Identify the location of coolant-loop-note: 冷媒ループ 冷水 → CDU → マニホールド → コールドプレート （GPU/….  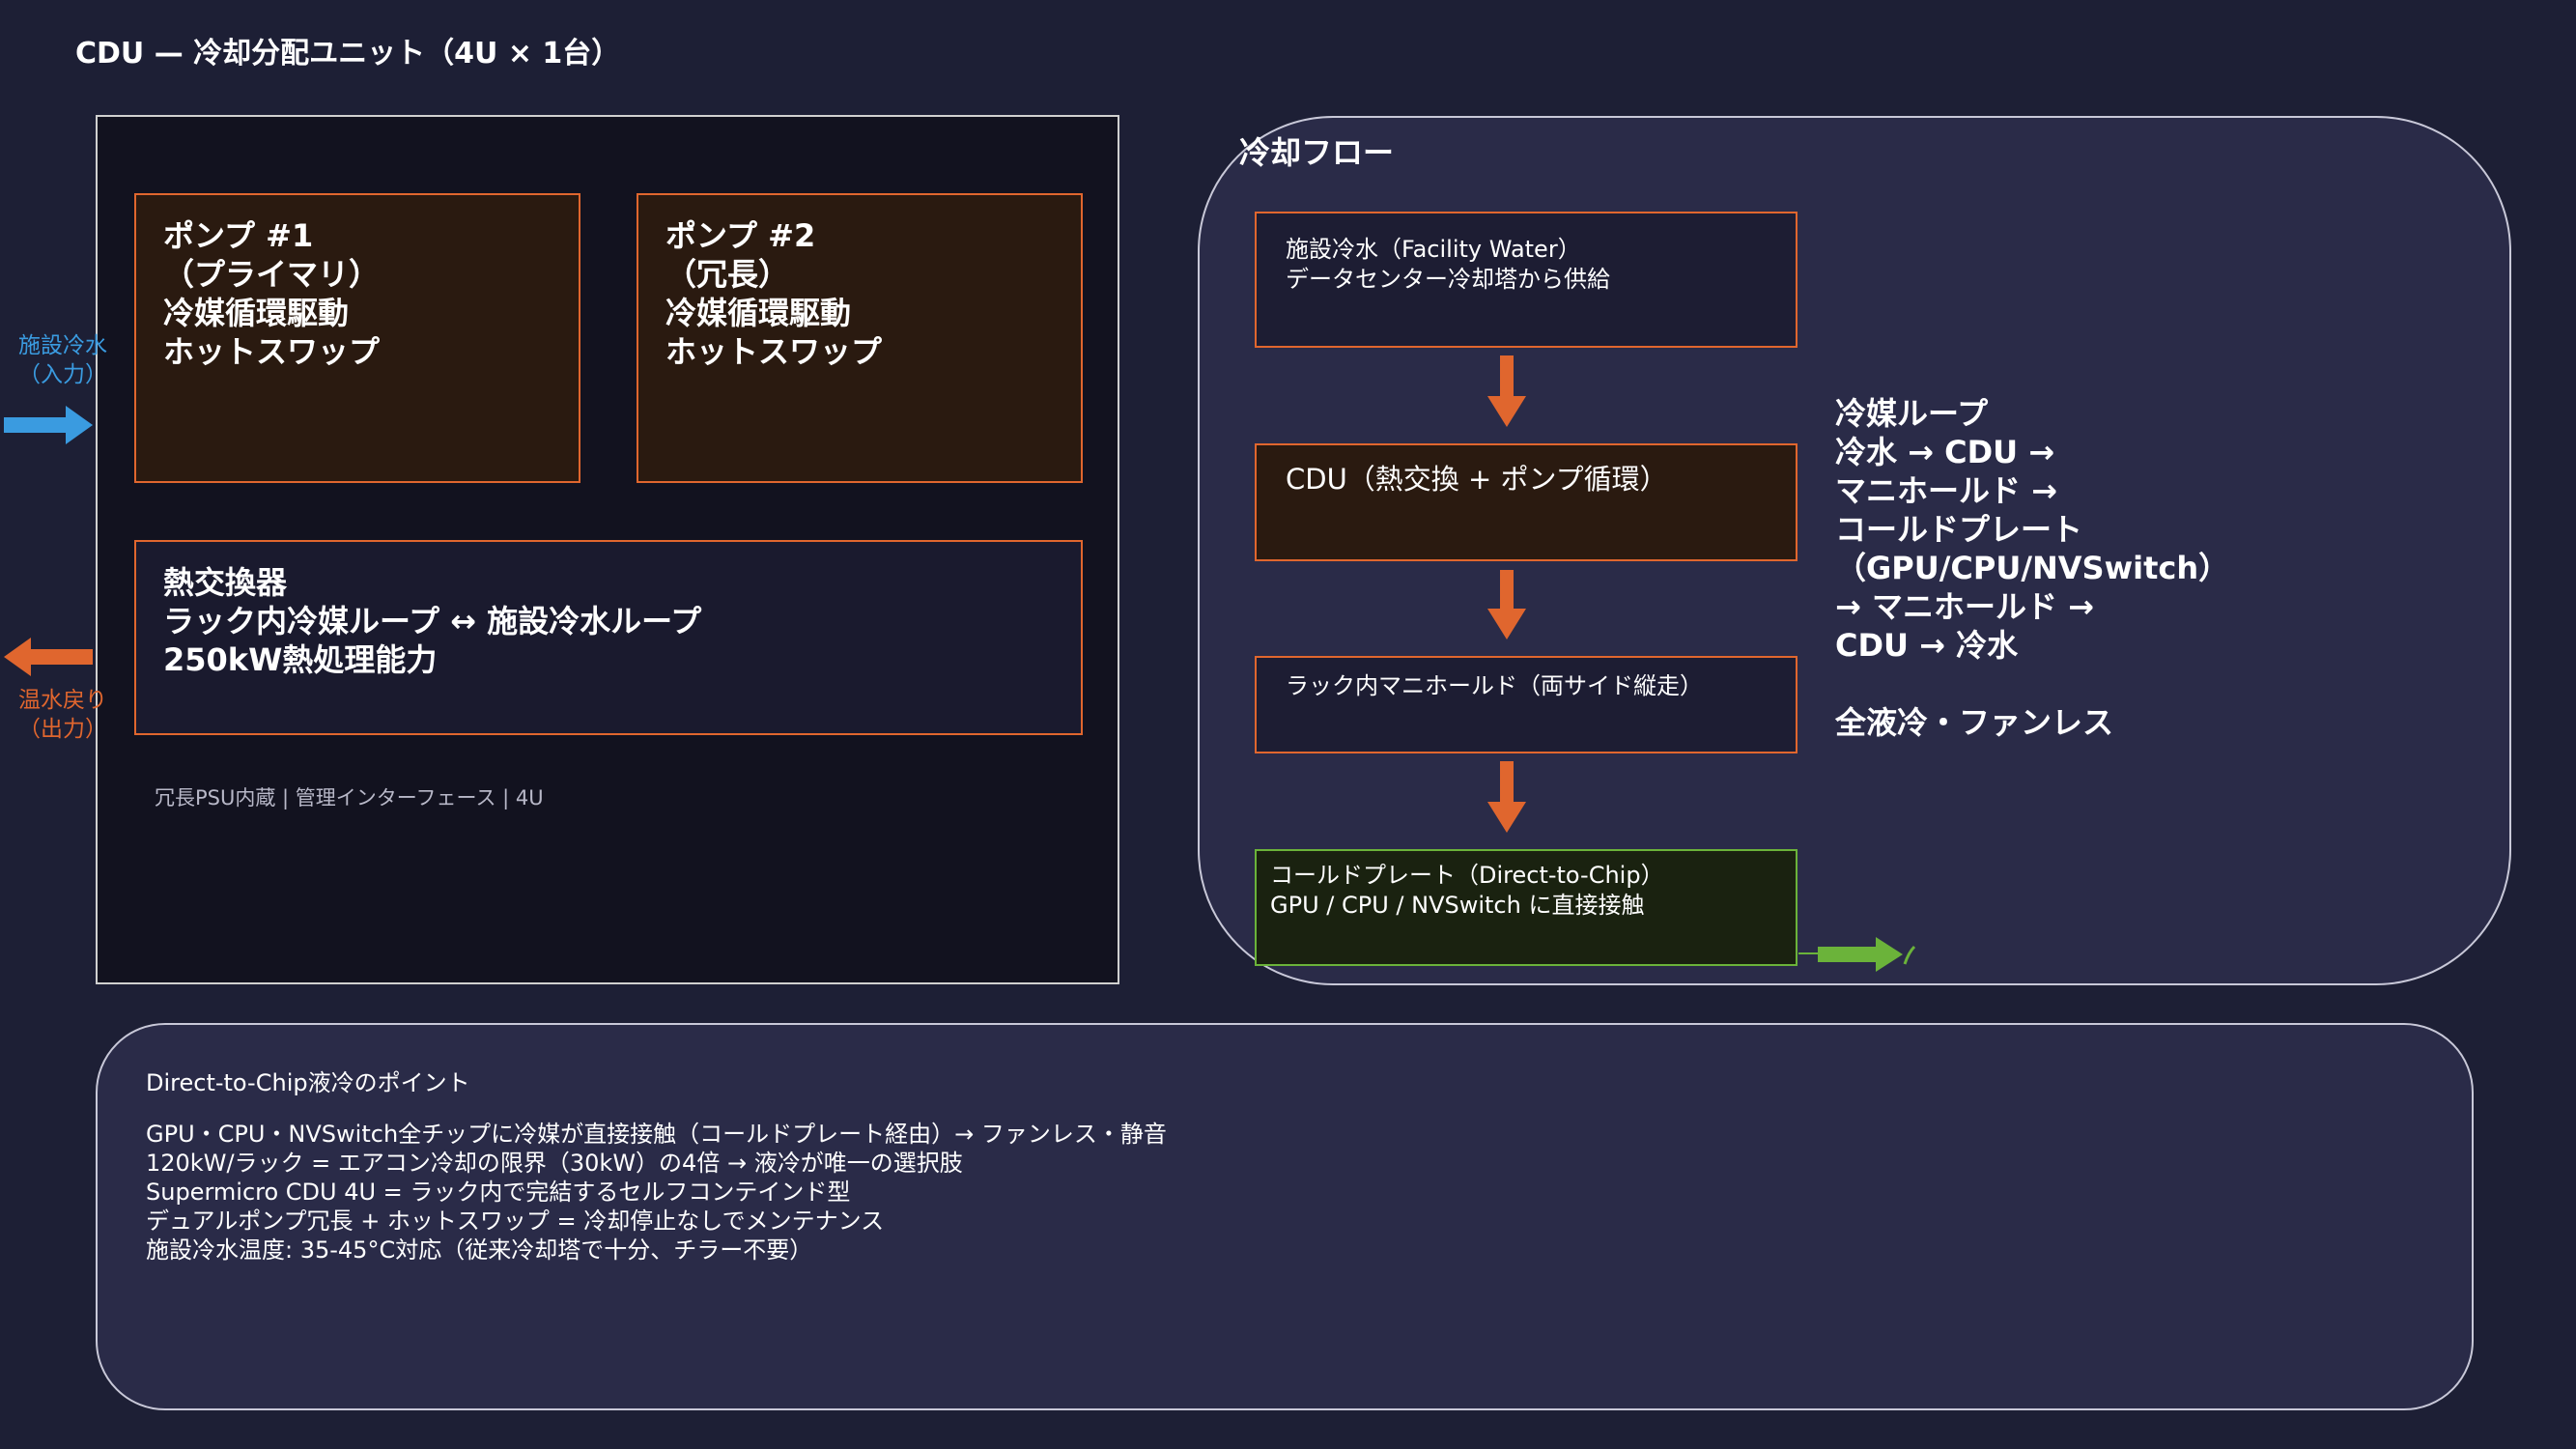
(2032, 568).